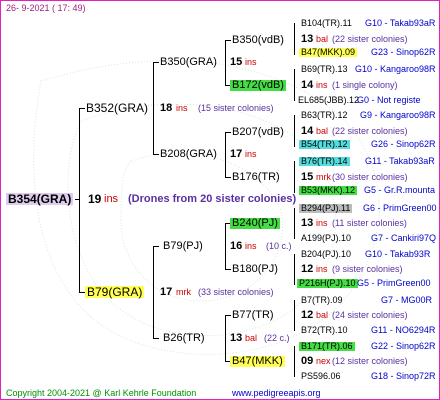 The image size is (440, 400). I want to click on gen2-note: (22 c.), so click(277, 338).